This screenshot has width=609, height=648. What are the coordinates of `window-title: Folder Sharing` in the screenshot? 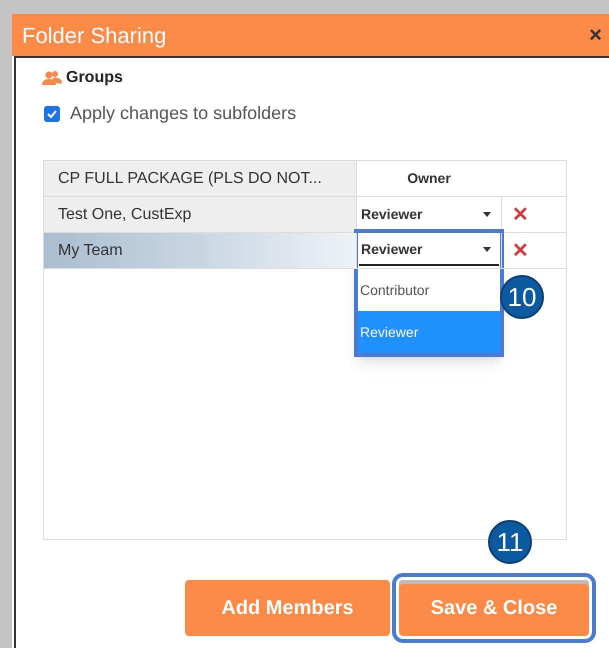 It's located at (94, 36).